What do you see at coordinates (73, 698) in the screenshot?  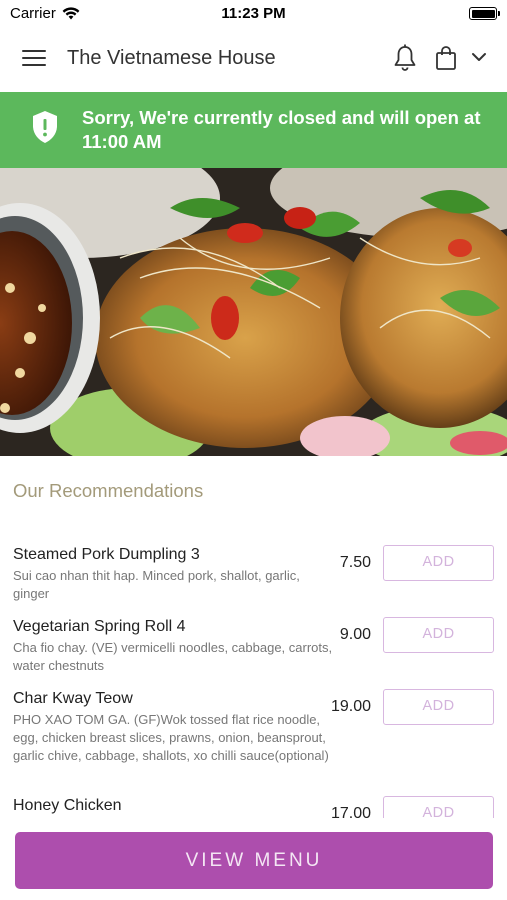 I see `item-name: Char Kway Teow` at bounding box center [73, 698].